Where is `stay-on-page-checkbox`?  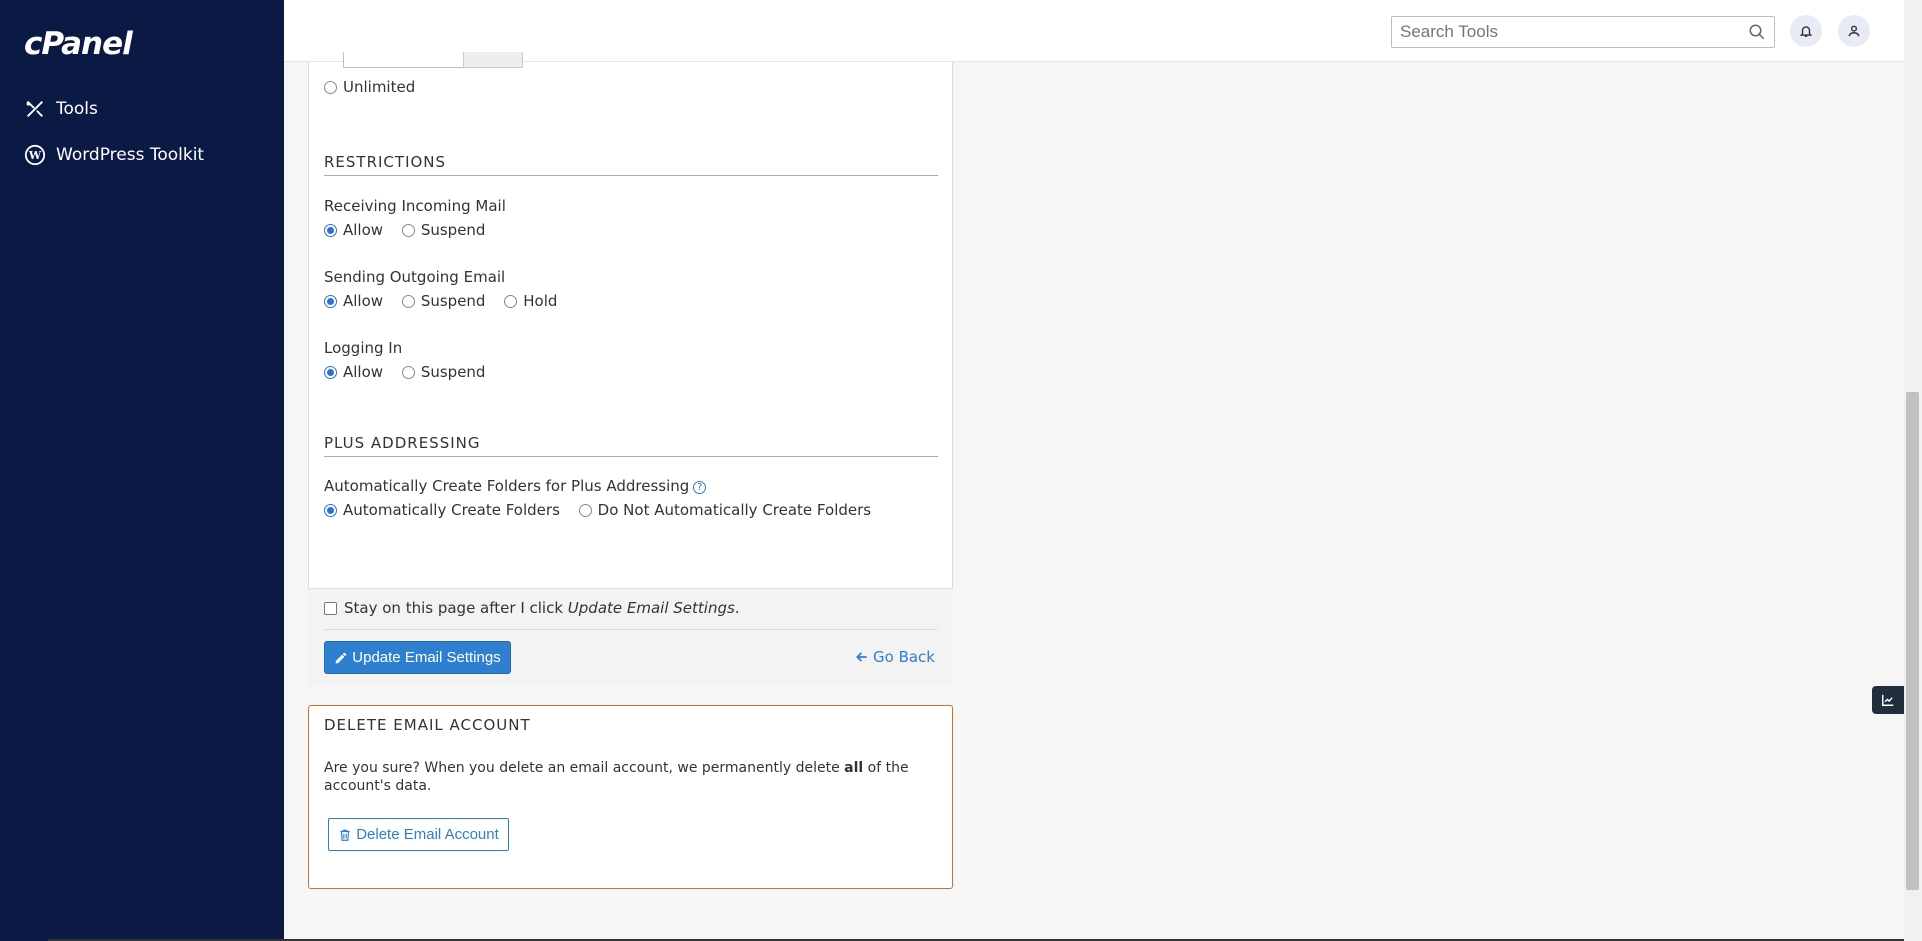
stay-on-page-checkbox is located at coordinates (330, 608).